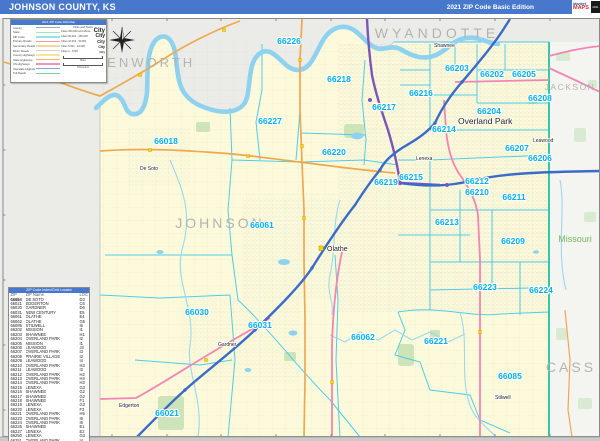  I want to click on zip-66204: 66204, so click(489, 111).